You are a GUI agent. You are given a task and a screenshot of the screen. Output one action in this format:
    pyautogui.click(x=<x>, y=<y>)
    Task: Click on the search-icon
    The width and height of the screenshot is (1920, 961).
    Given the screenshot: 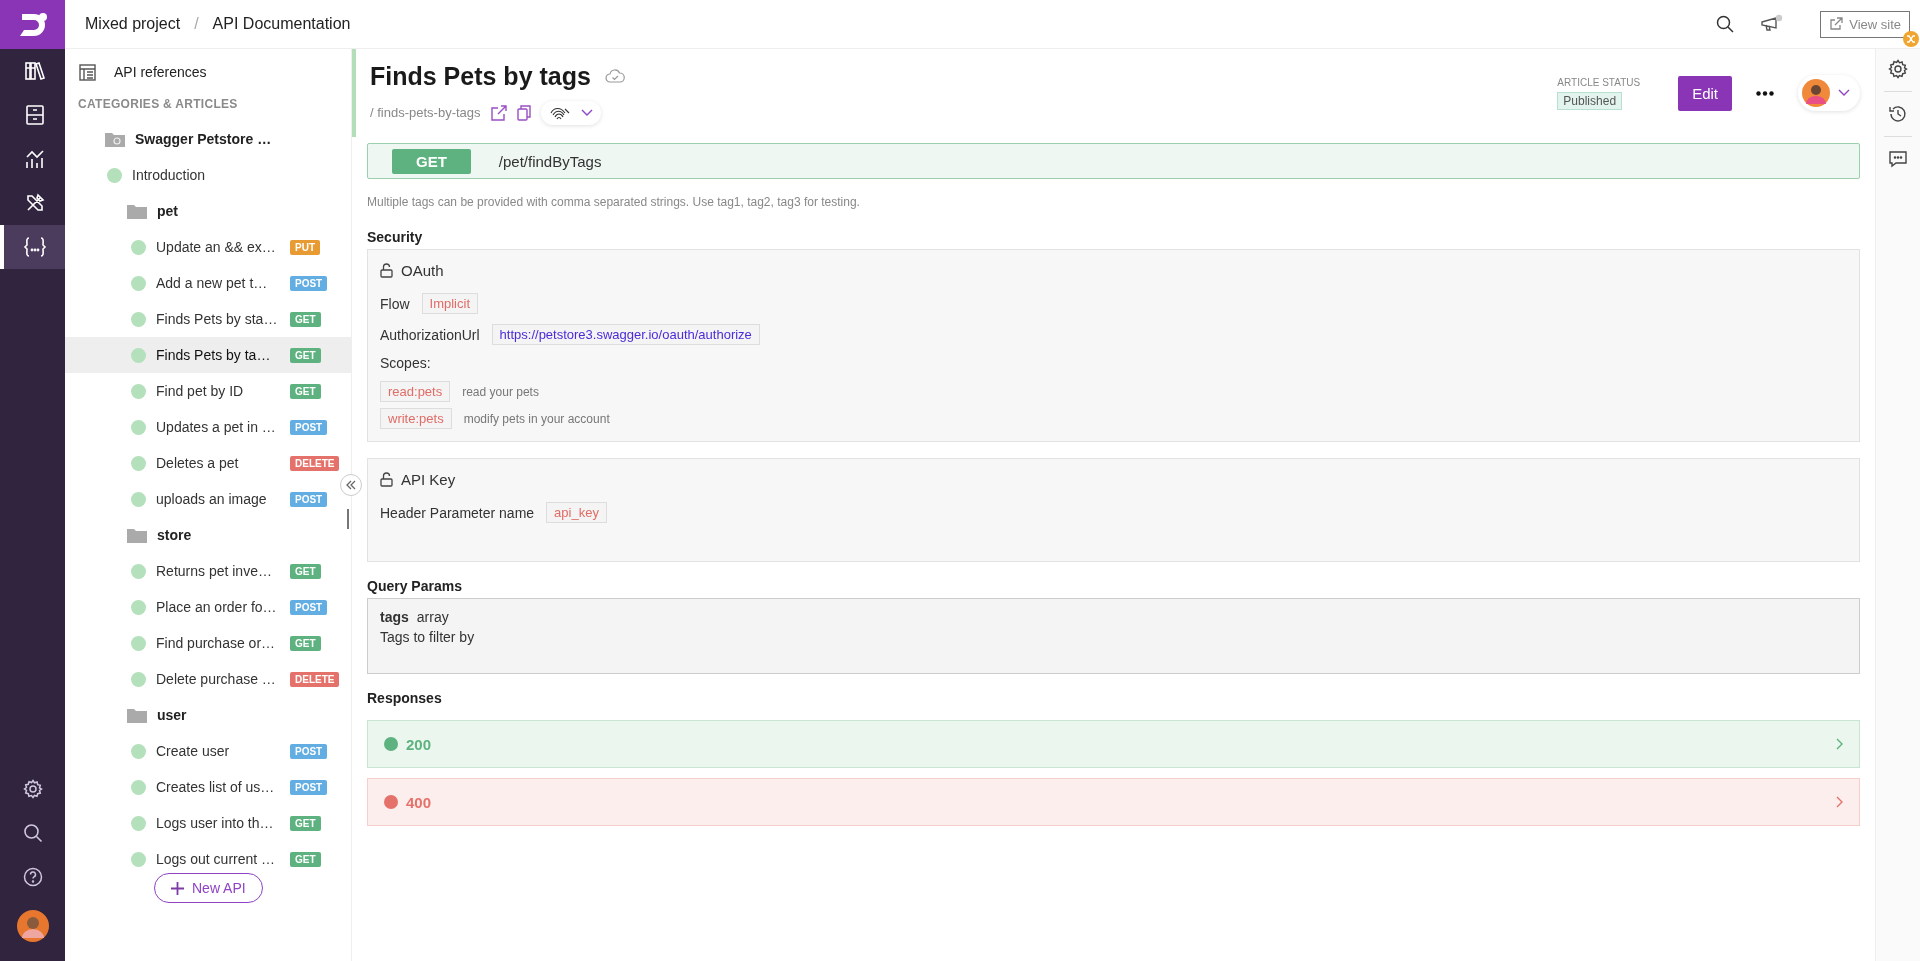 What is the action you would take?
    pyautogui.click(x=1725, y=24)
    